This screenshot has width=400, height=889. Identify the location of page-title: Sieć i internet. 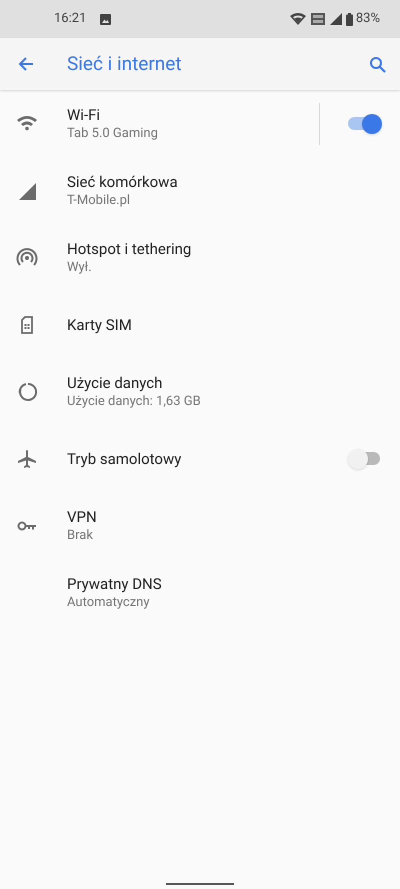
(124, 63).